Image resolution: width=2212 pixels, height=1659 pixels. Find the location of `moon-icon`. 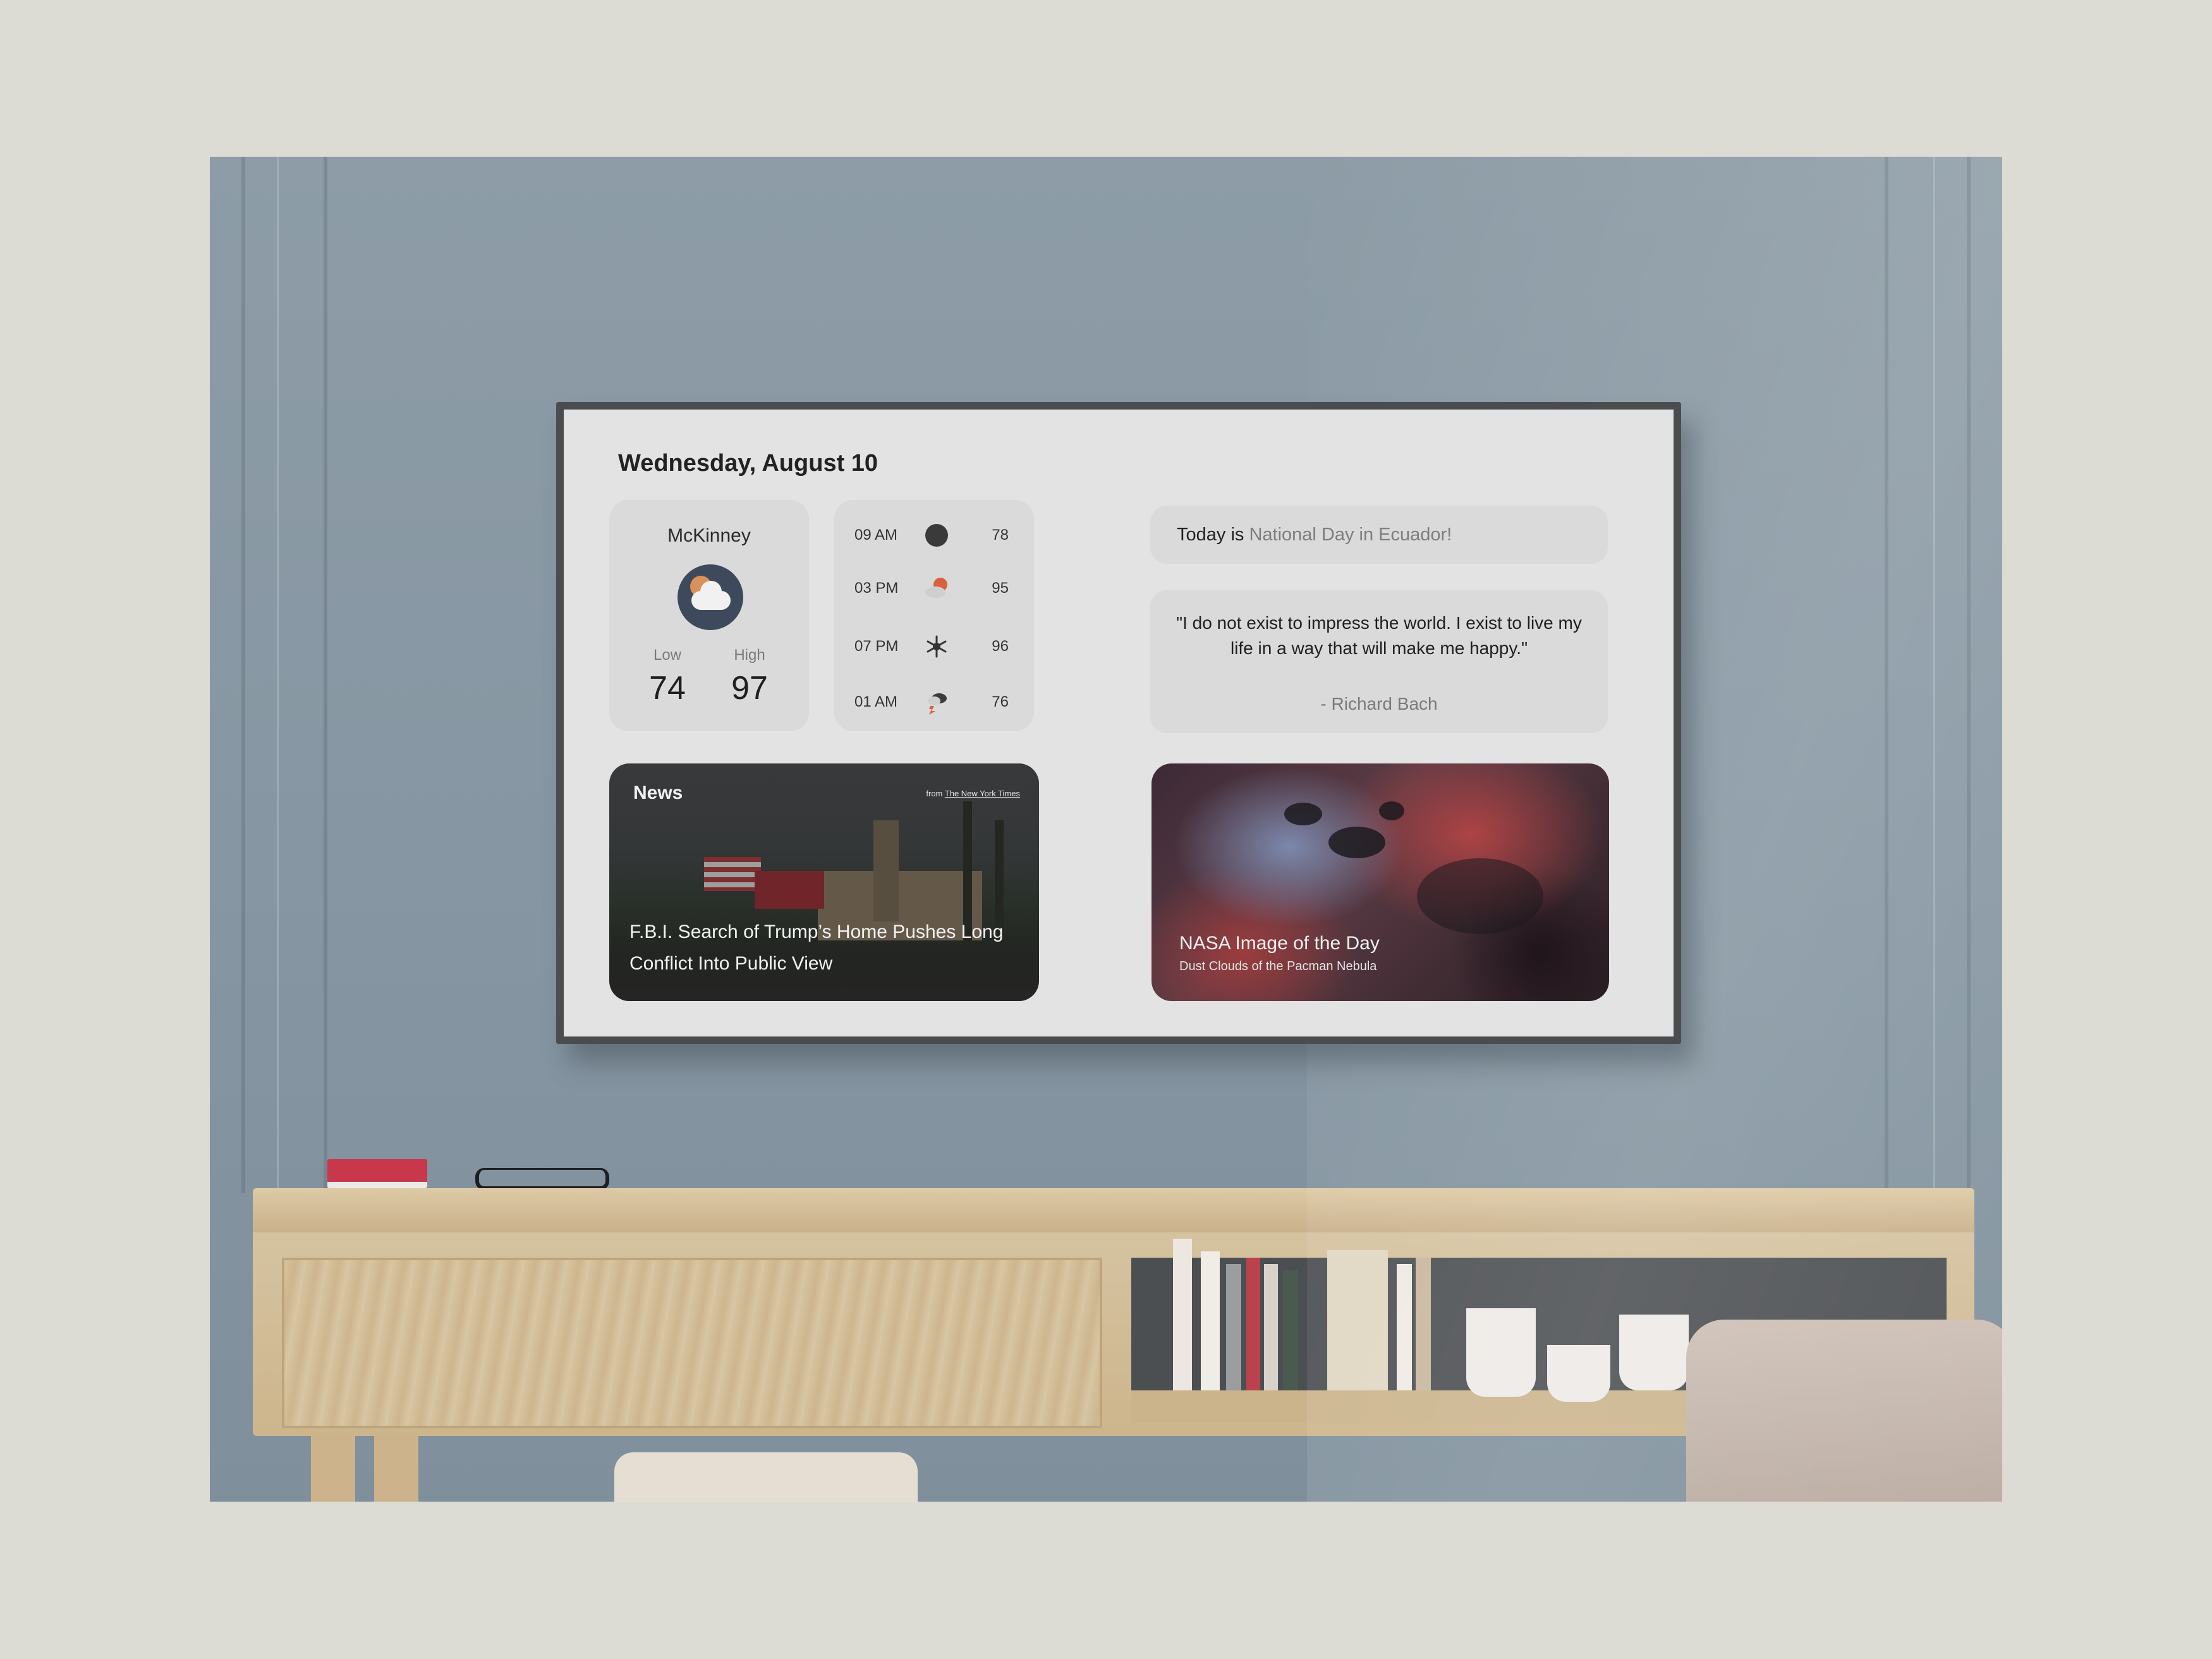

moon-icon is located at coordinates (936, 535).